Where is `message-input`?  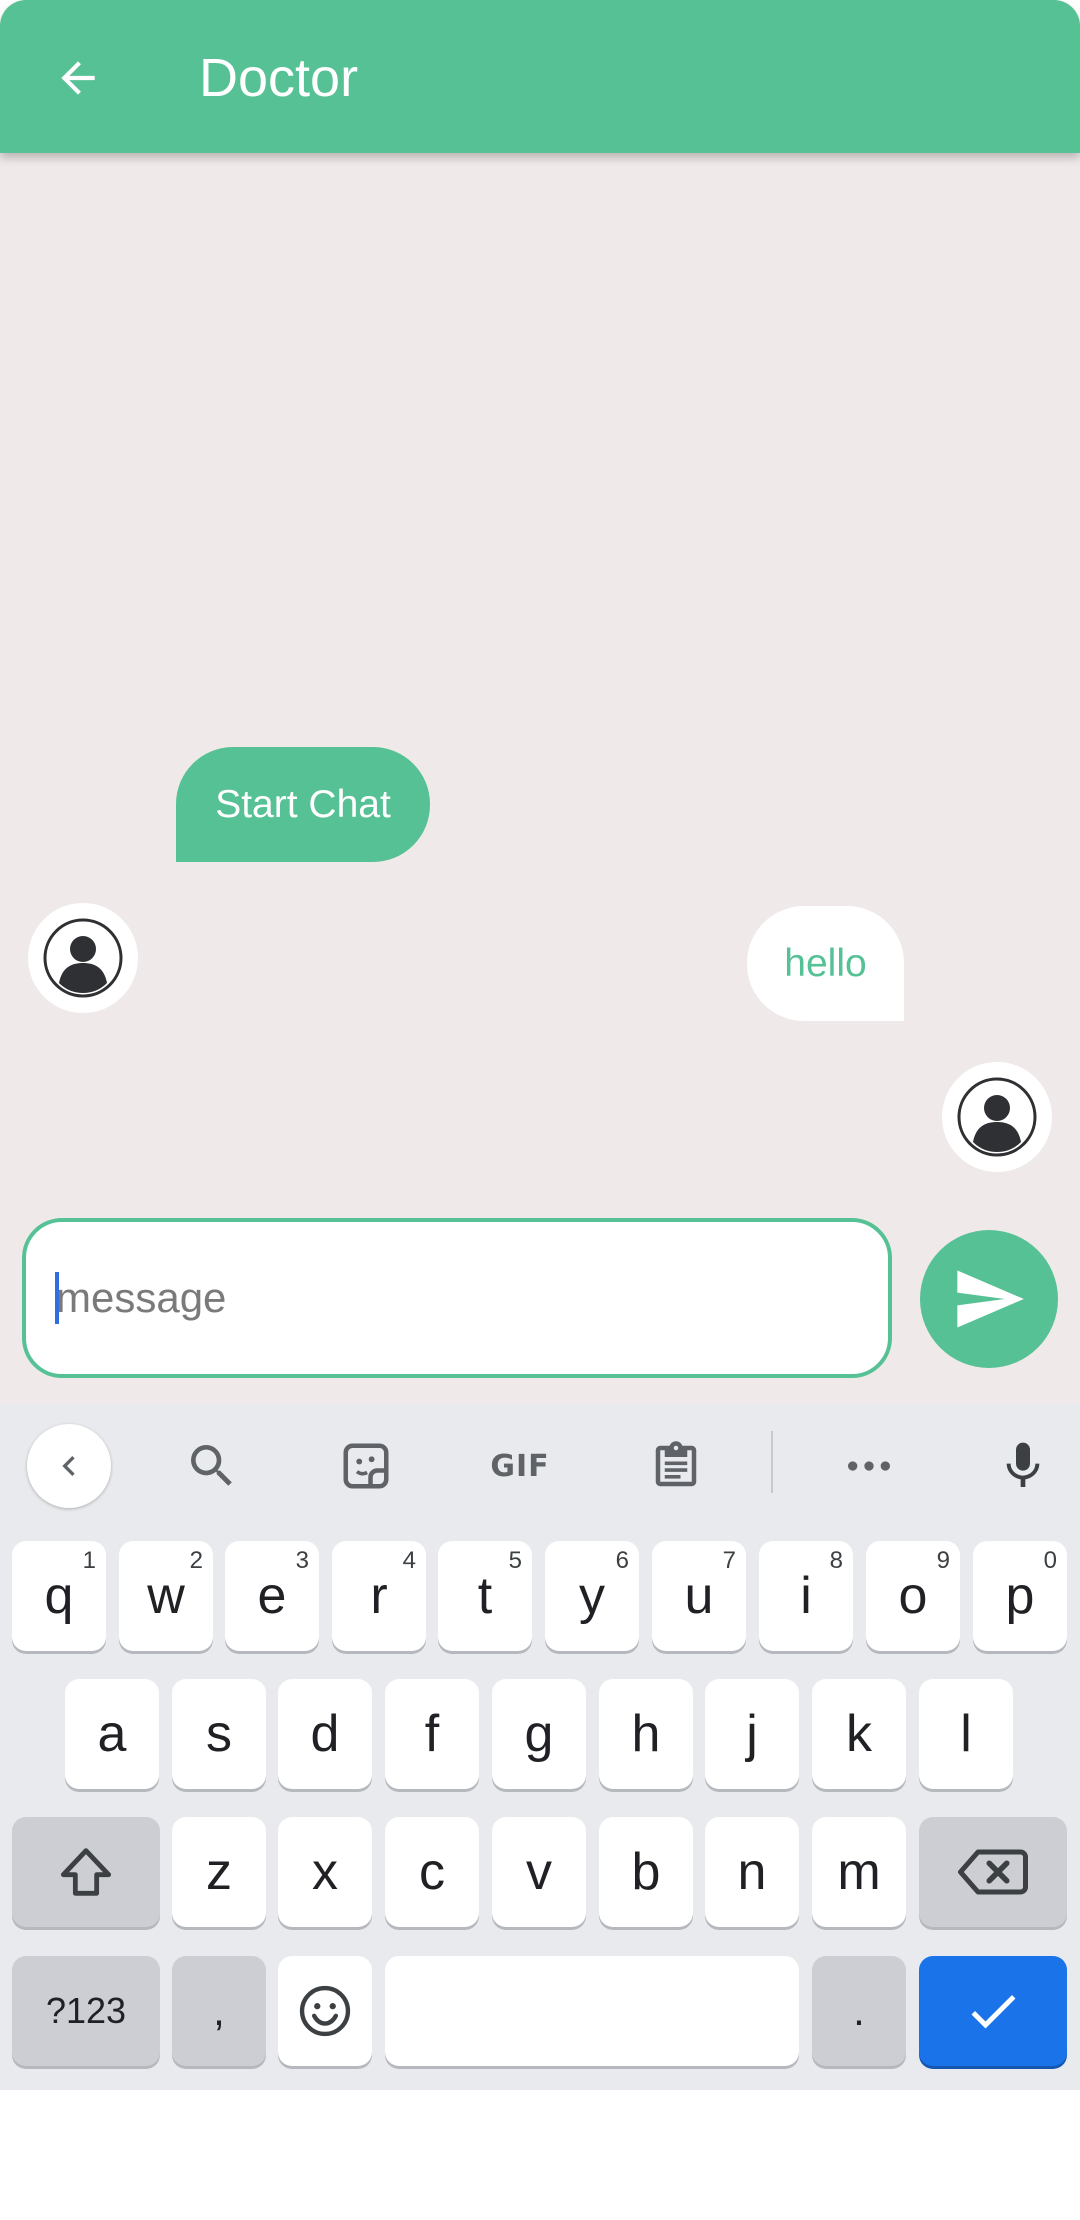 message-input is located at coordinates (457, 1298).